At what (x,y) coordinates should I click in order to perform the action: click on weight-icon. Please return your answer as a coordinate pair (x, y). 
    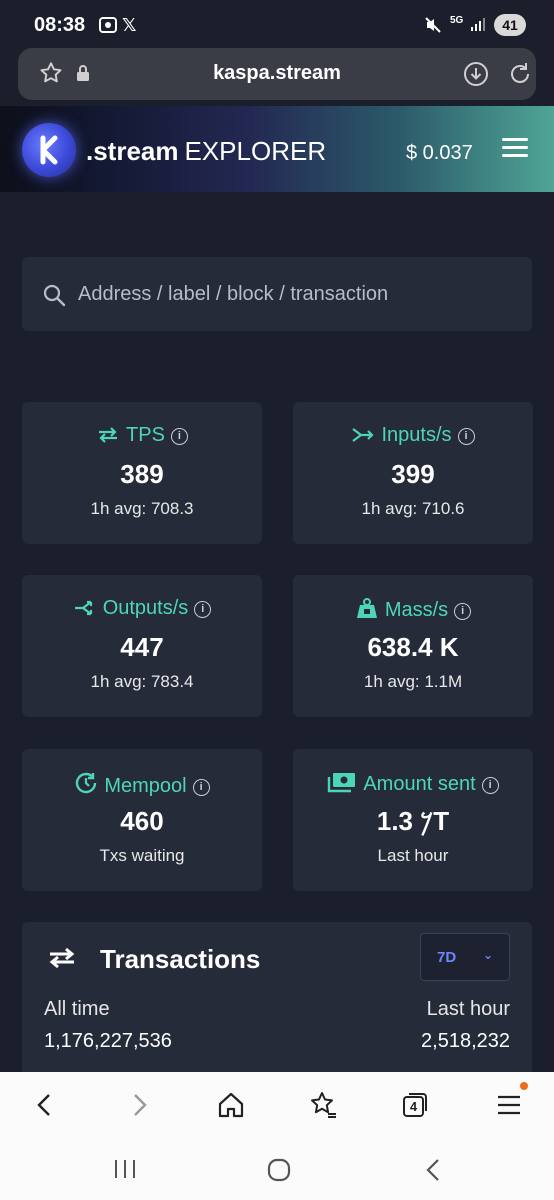
    Looking at the image, I should click on (366, 608).